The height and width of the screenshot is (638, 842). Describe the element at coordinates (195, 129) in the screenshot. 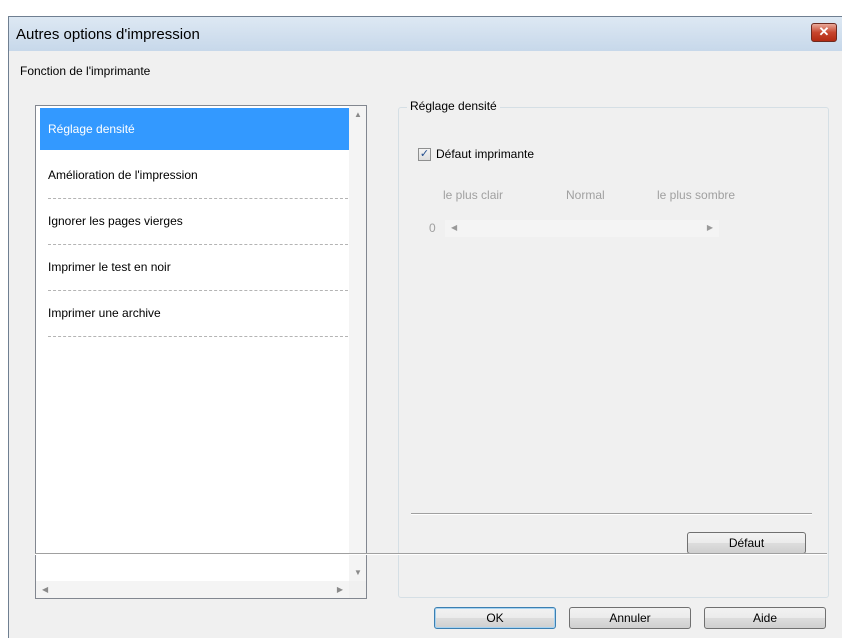

I see `list-item-density: Réglage densité` at that location.